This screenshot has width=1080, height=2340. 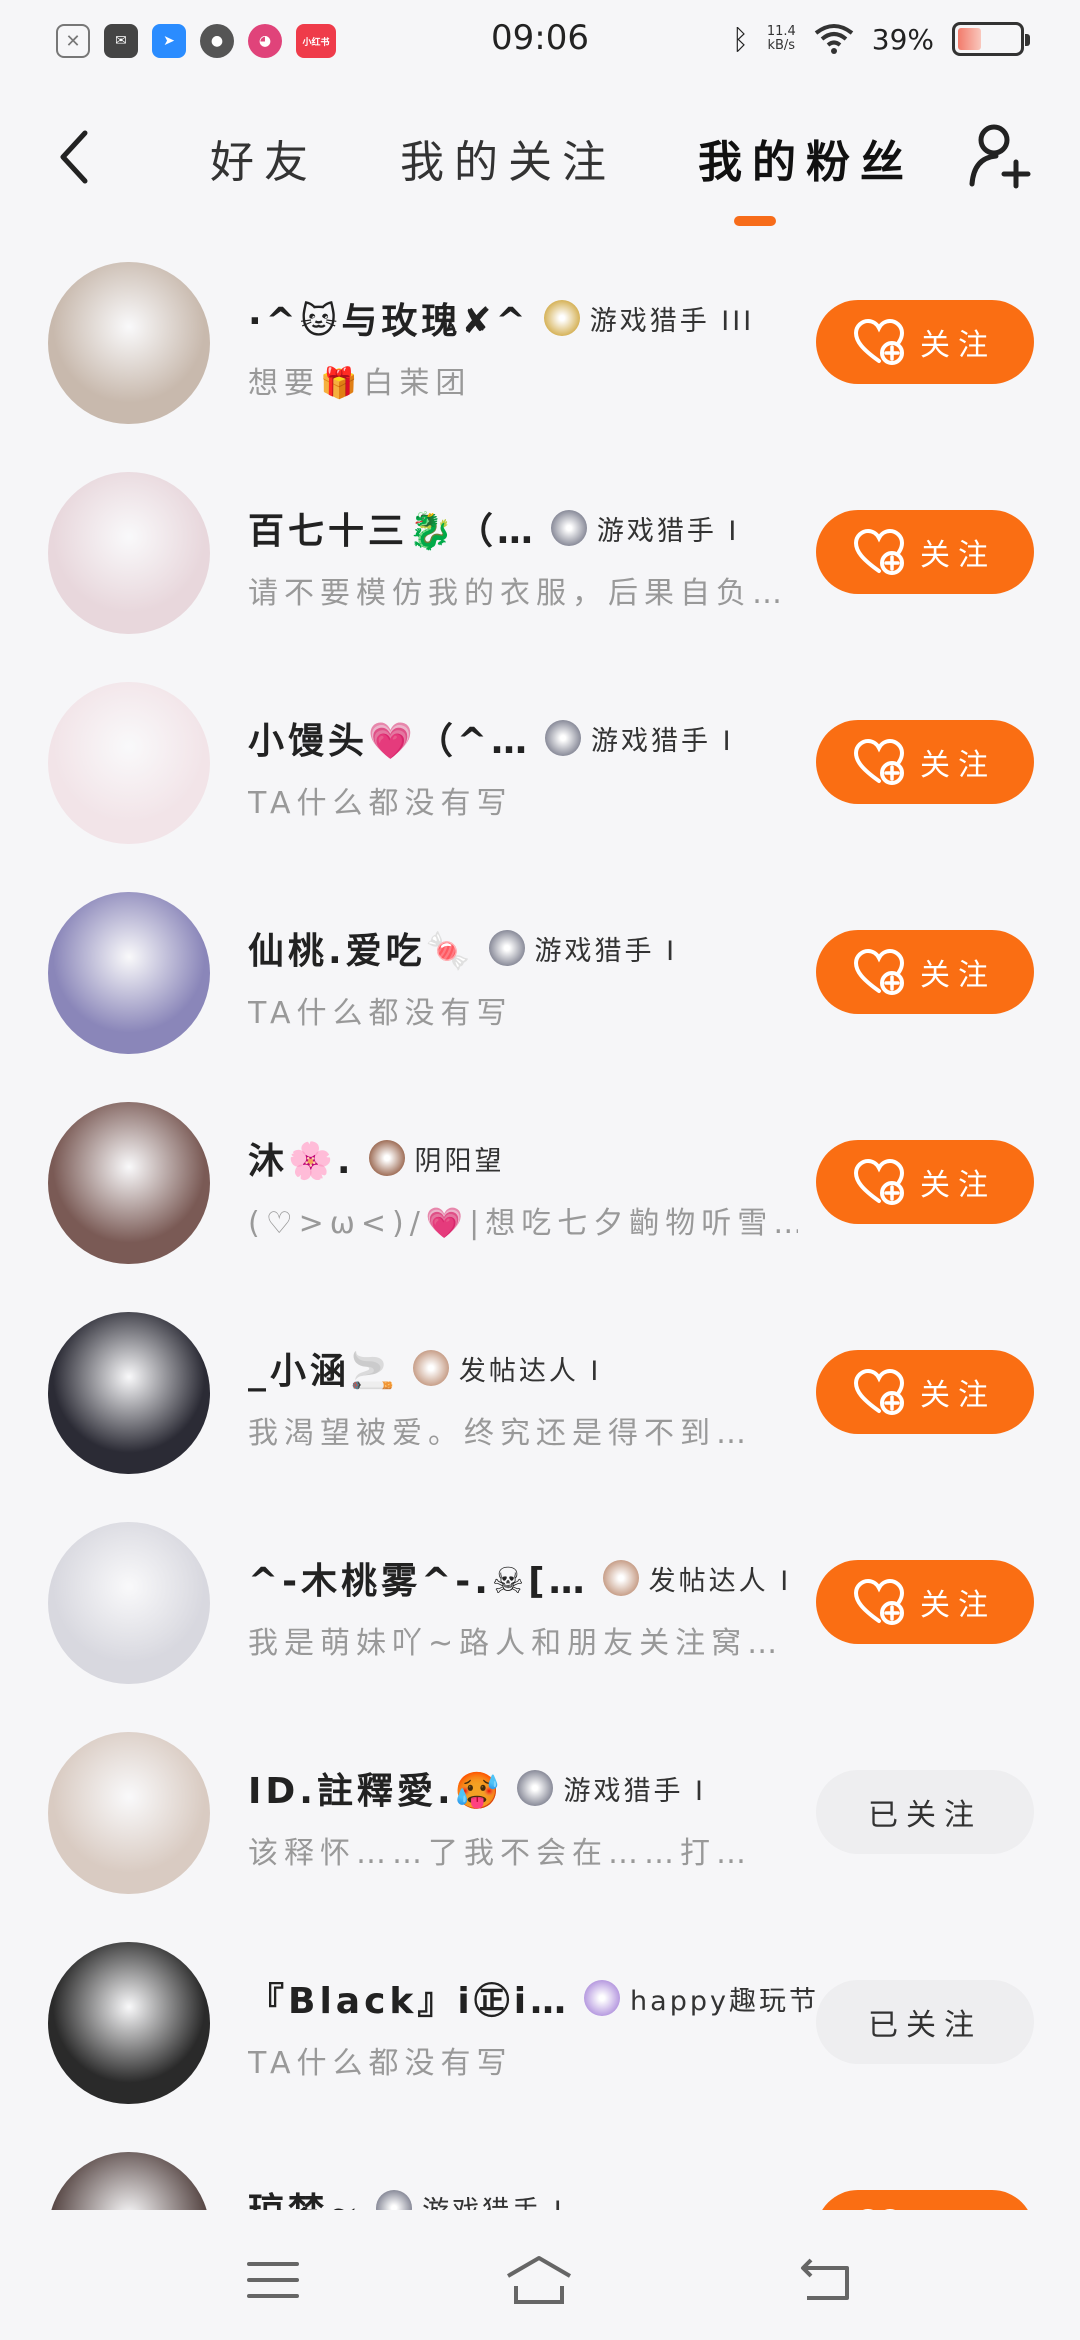 I want to click on user-badge: 阴阳望, so click(x=436, y=1158).